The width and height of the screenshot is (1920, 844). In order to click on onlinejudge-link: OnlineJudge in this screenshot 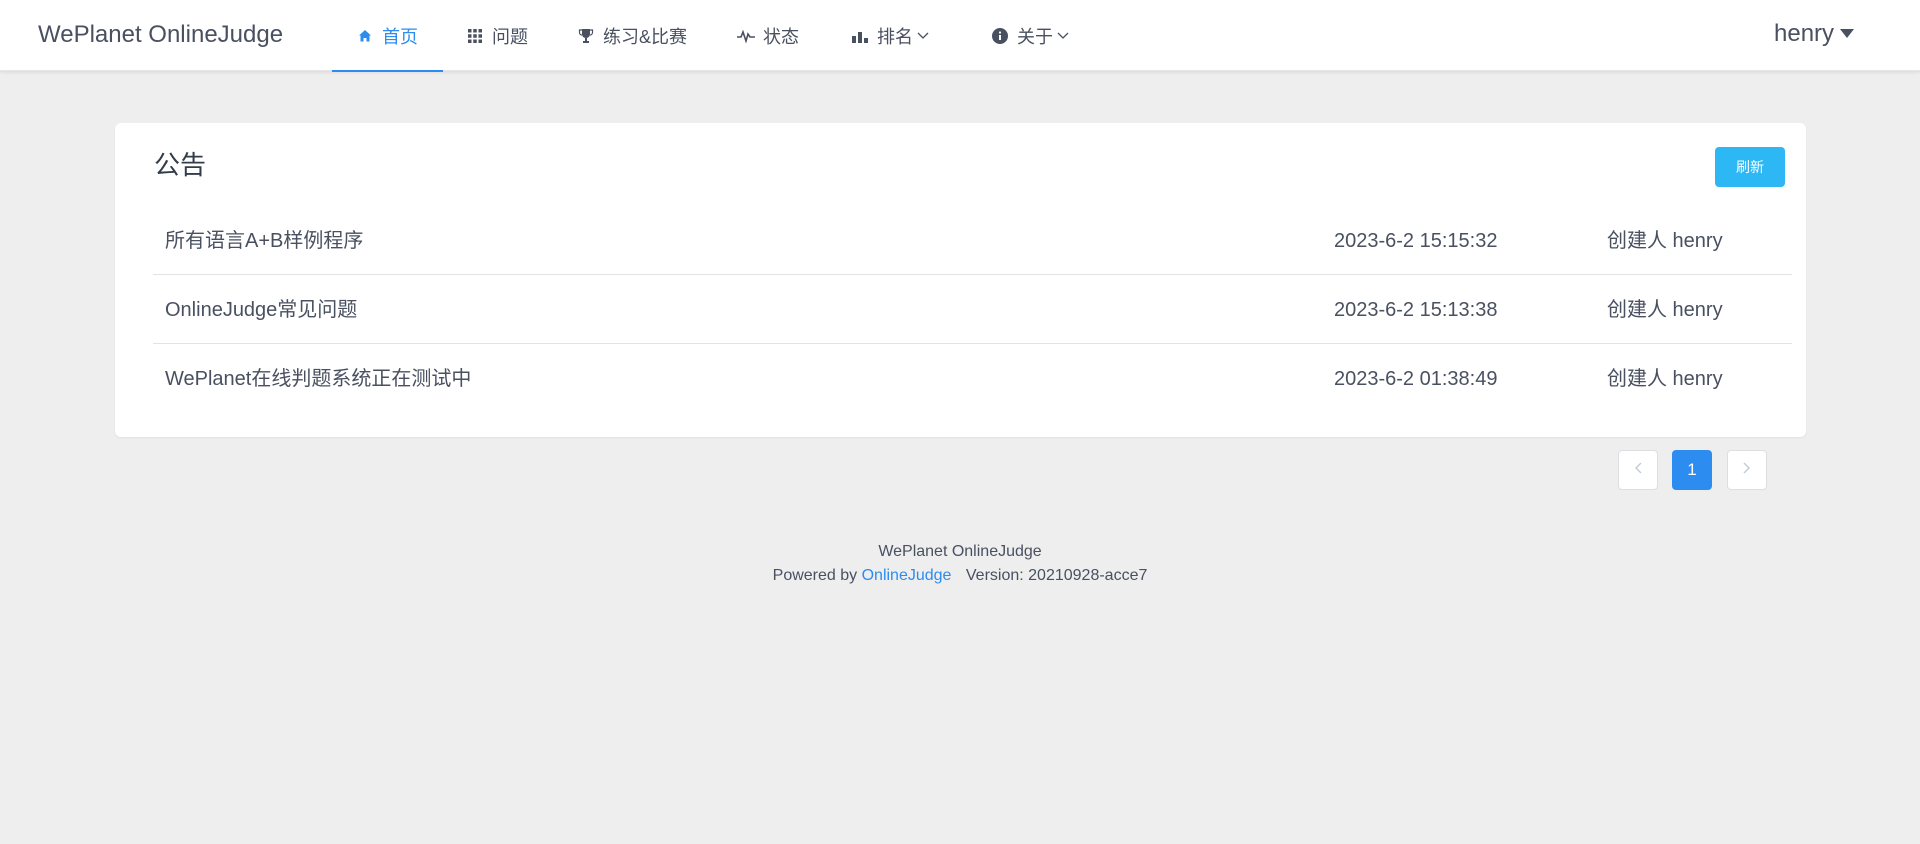, I will do `click(907, 575)`.